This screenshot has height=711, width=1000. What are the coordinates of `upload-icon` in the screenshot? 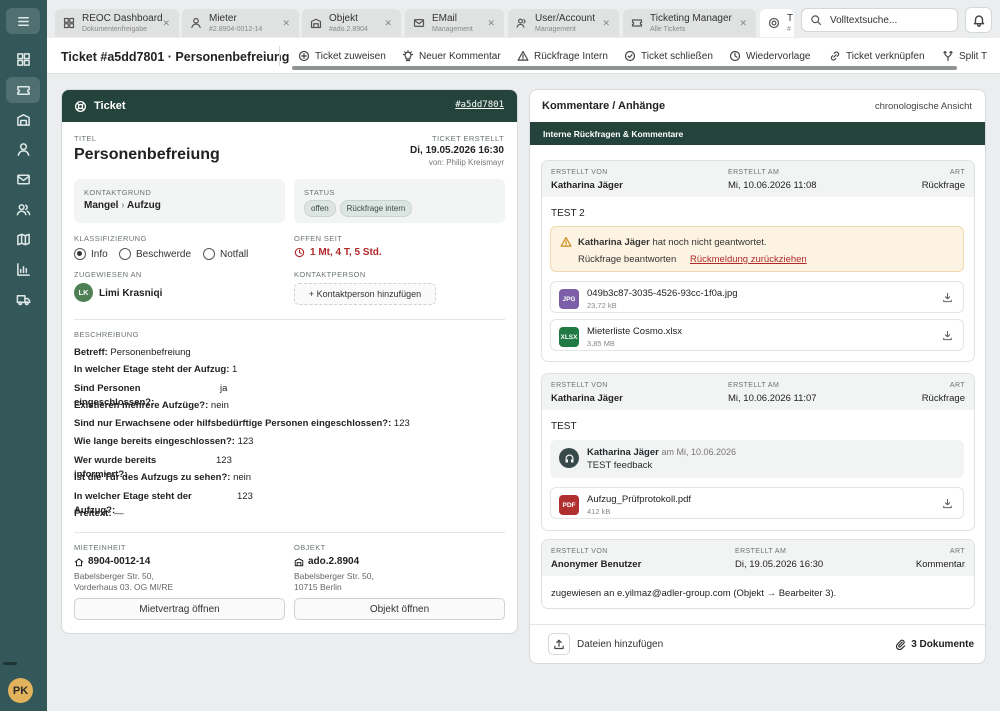 It's located at (559, 644).